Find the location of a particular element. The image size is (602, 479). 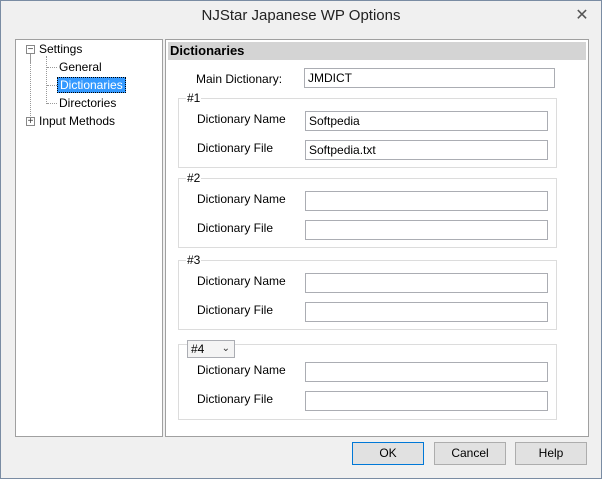

panel-header: Dictionaries is located at coordinates (377, 51).